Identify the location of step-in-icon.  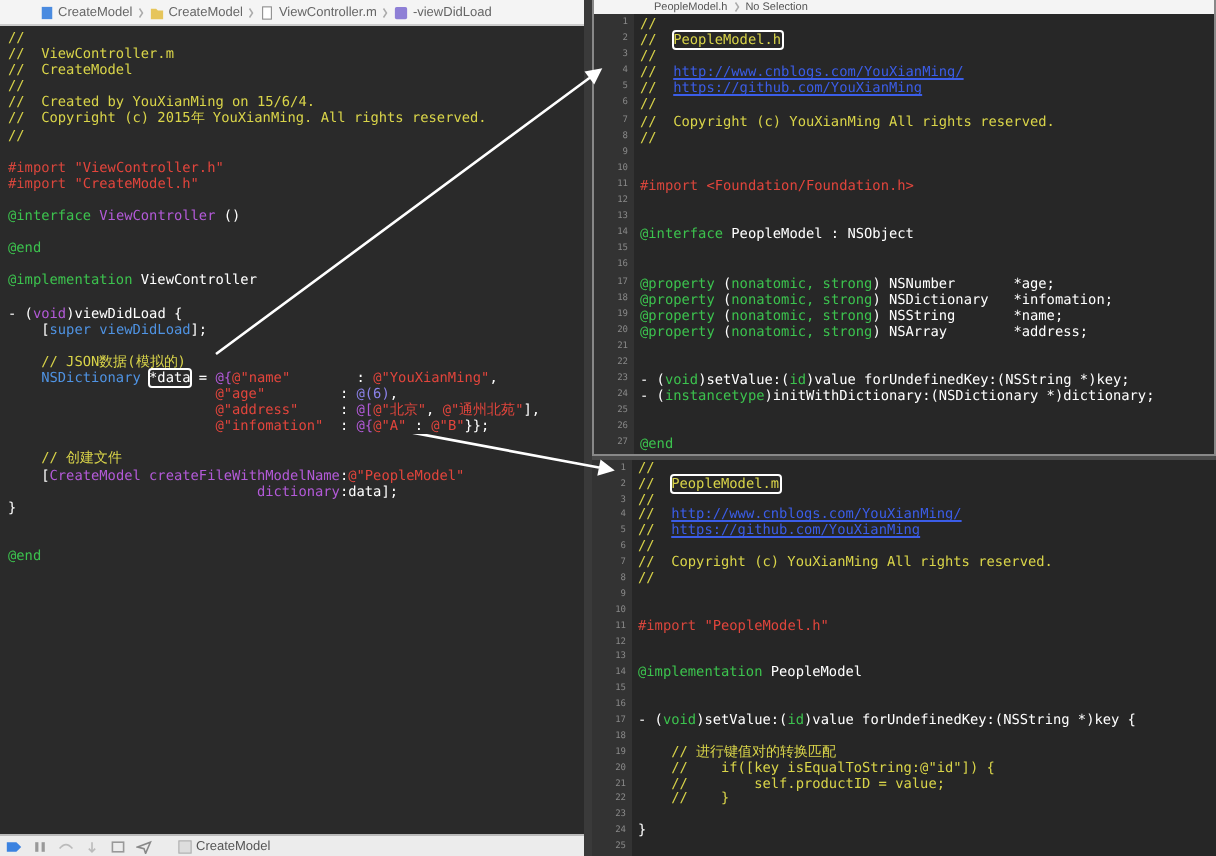
(92, 846).